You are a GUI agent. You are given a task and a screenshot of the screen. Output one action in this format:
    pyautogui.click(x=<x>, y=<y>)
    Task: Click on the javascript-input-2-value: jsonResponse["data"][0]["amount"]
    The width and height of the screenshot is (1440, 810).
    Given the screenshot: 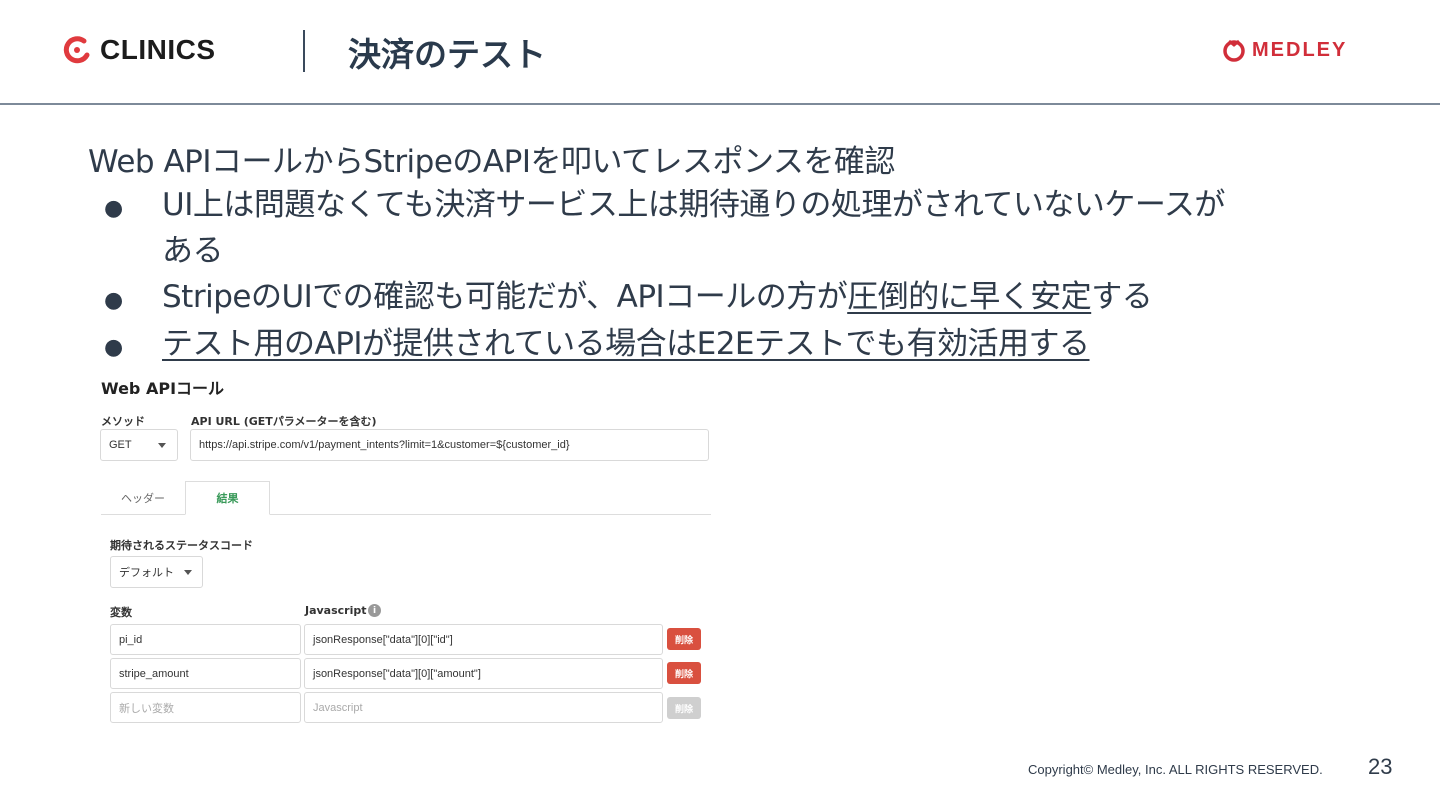 What is the action you would take?
    pyautogui.click(x=397, y=673)
    